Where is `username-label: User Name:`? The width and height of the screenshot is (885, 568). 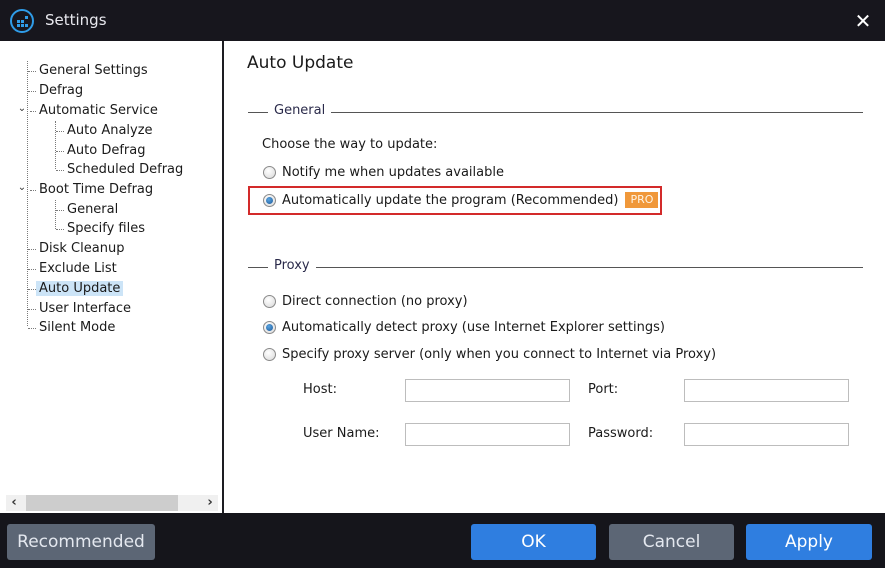
username-label: User Name: is located at coordinates (341, 433).